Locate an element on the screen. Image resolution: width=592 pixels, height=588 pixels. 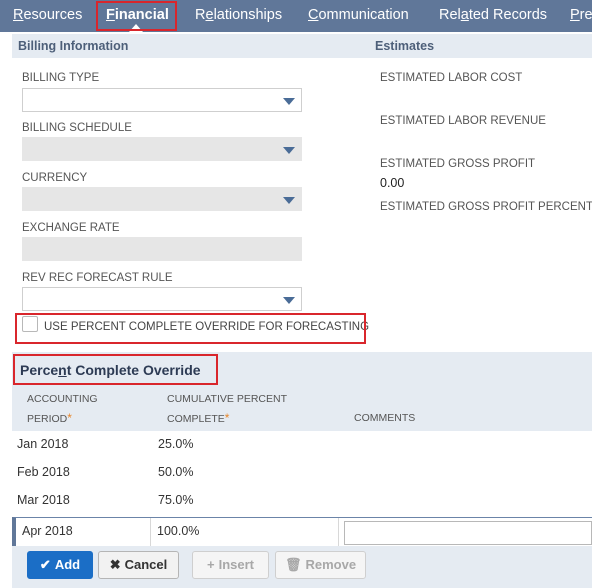
trash-icon: 🗑 is located at coordinates (293, 564).